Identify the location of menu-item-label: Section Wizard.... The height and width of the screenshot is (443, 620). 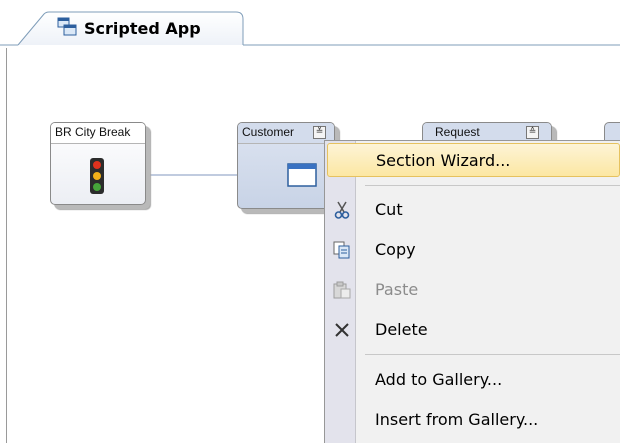
(443, 160).